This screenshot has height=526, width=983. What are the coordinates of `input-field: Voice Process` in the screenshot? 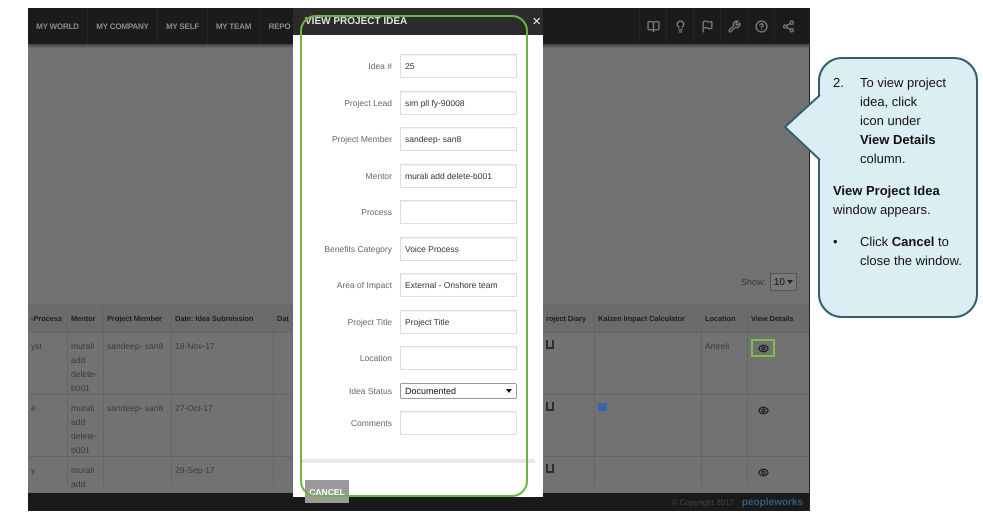 It's located at (458, 248).